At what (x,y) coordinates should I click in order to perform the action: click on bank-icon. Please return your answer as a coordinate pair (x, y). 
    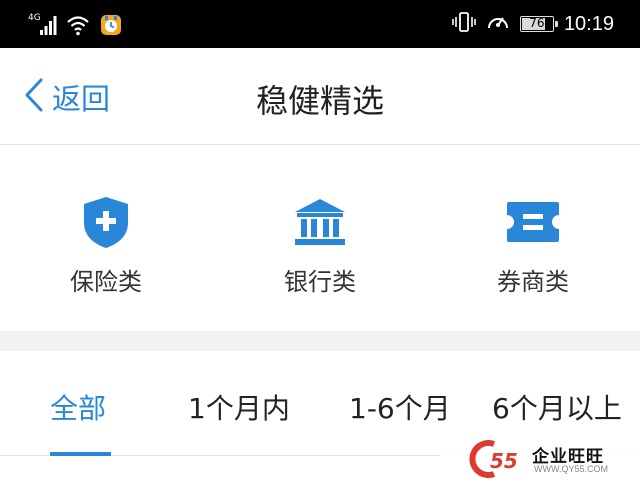
    Looking at the image, I should click on (320, 222).